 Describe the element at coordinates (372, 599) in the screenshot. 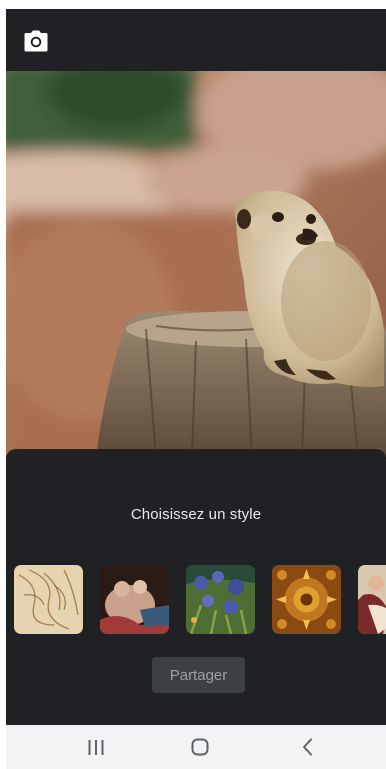

I see `classical-painting-style` at that location.